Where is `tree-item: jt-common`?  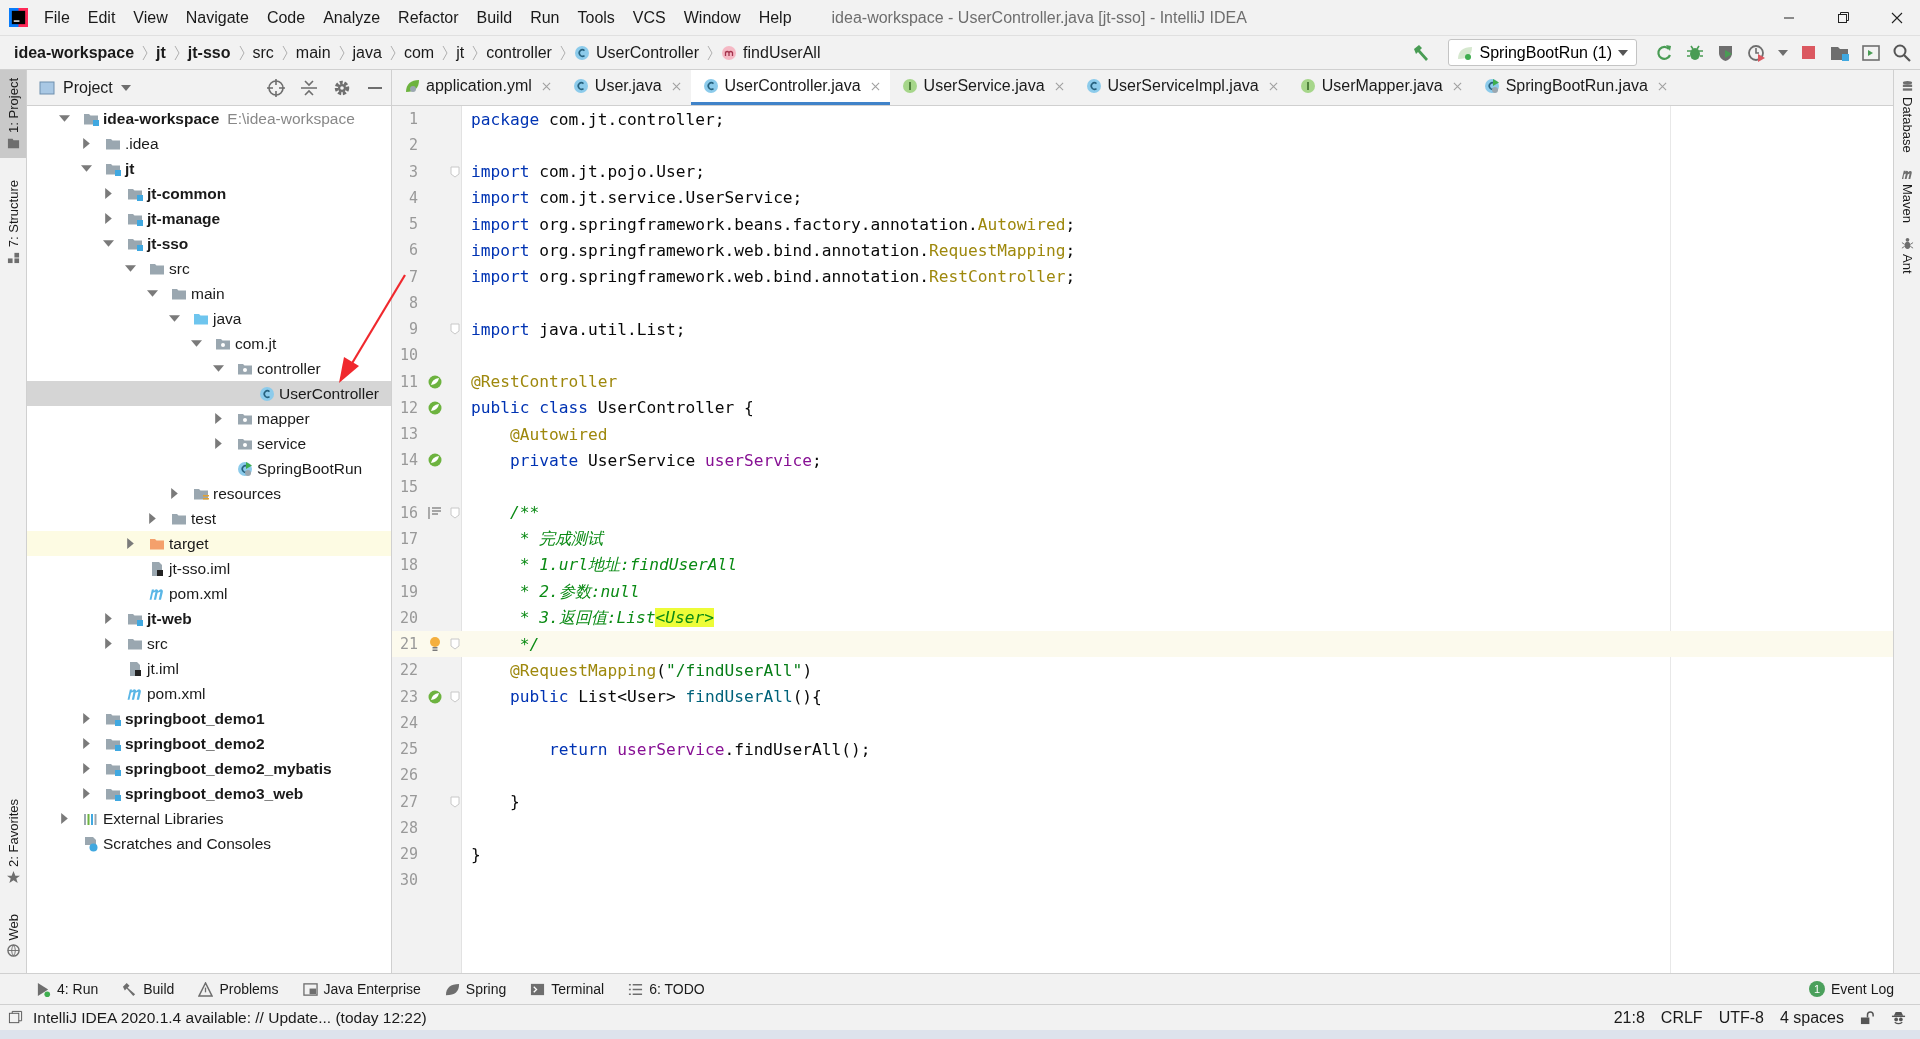
tree-item: jt-common is located at coordinates (209, 193).